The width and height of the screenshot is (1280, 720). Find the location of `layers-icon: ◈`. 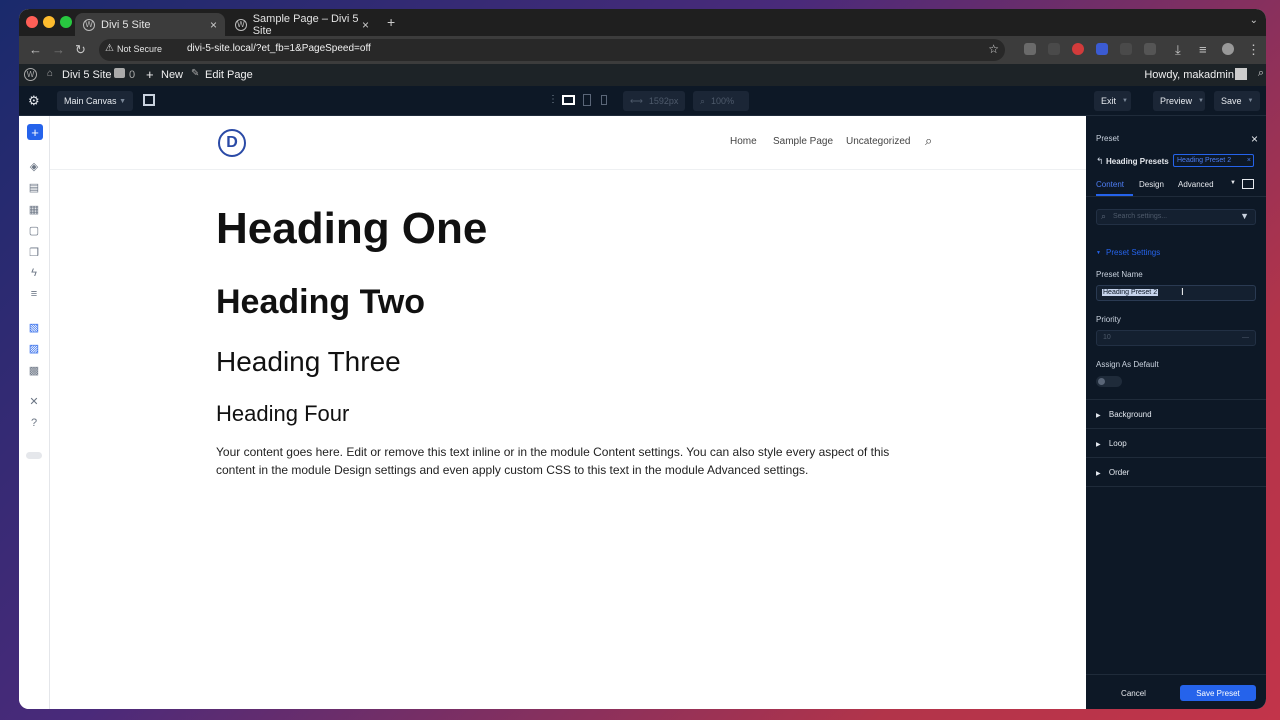

layers-icon: ◈ is located at coordinates (34, 166).